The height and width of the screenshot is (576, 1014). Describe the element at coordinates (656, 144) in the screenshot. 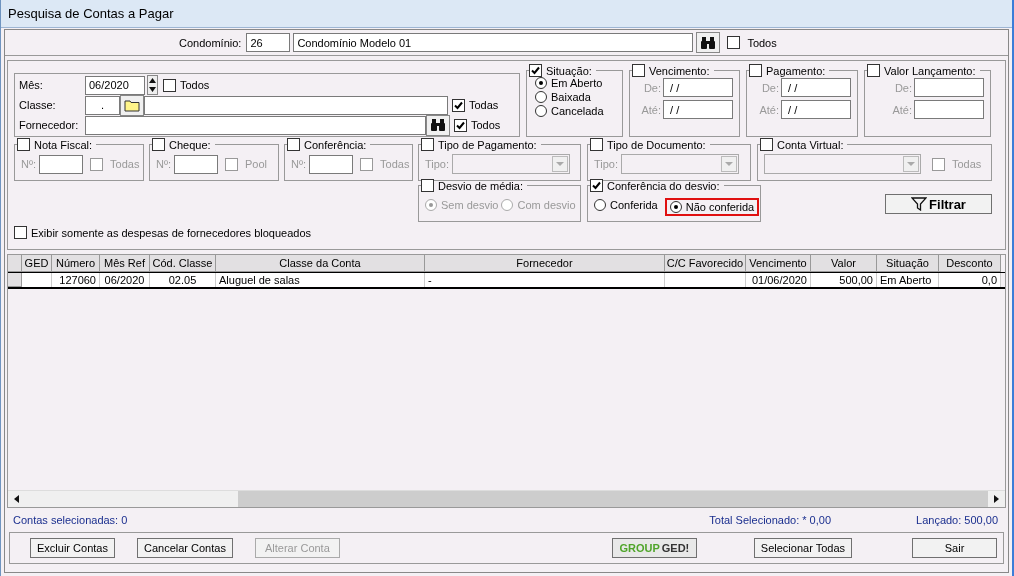

I see `group-title: Tipo de Documento:` at that location.